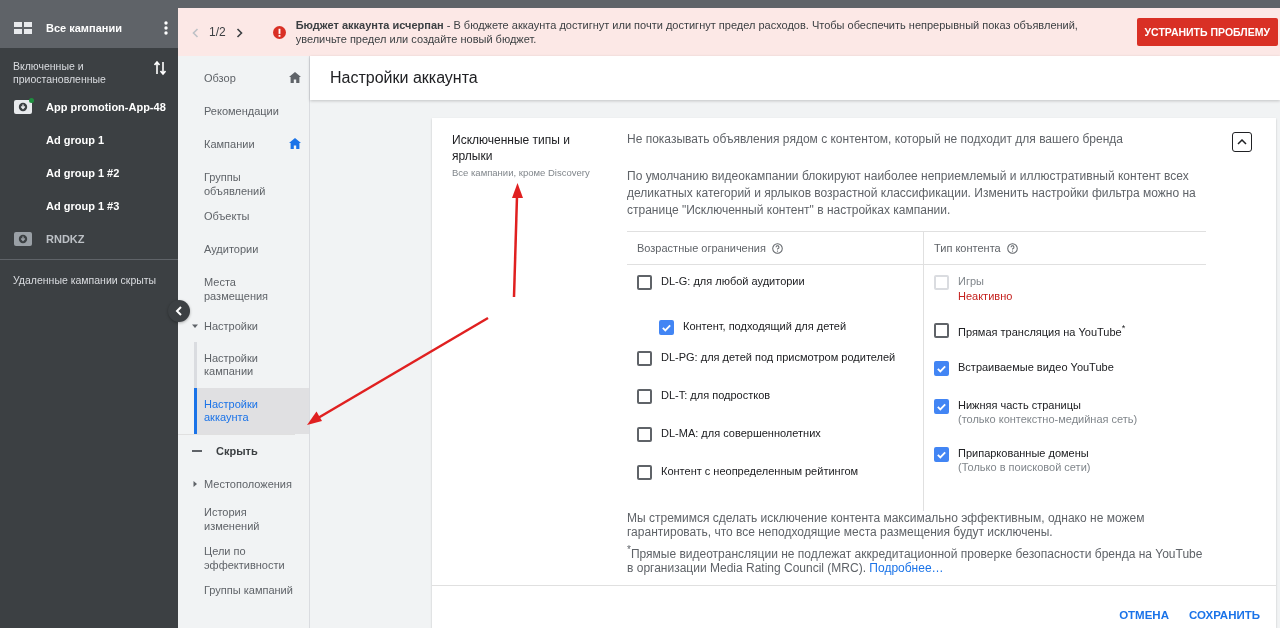  What do you see at coordinates (1036, 367) in the screenshot?
I see `option-label: Встраиваемые видео YouTube` at bounding box center [1036, 367].